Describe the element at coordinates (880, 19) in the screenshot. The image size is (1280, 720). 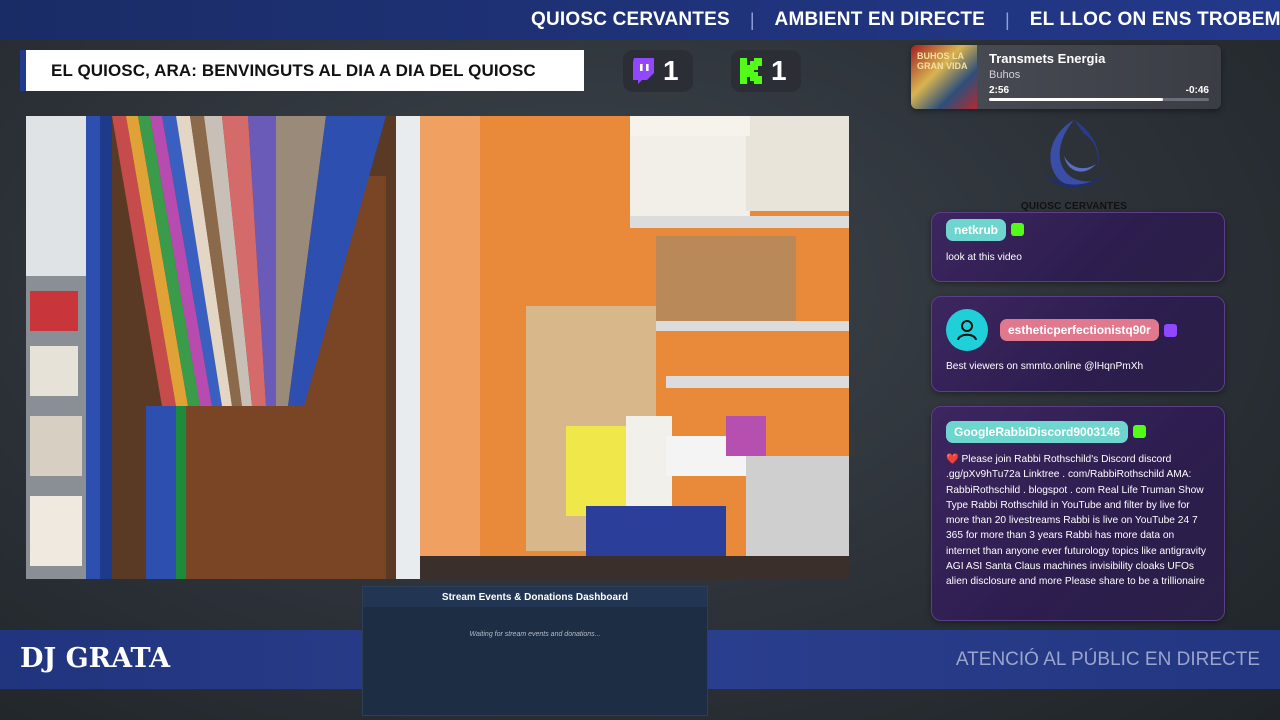
I see `ticker-item: AMBIENT EN DIRECTE` at that location.